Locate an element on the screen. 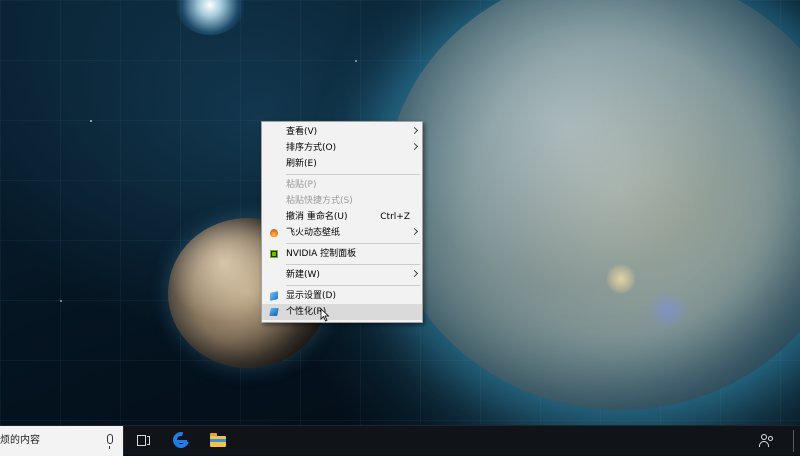 The image size is (800, 456). menu-item-new: 新建(W) is located at coordinates (342, 275).